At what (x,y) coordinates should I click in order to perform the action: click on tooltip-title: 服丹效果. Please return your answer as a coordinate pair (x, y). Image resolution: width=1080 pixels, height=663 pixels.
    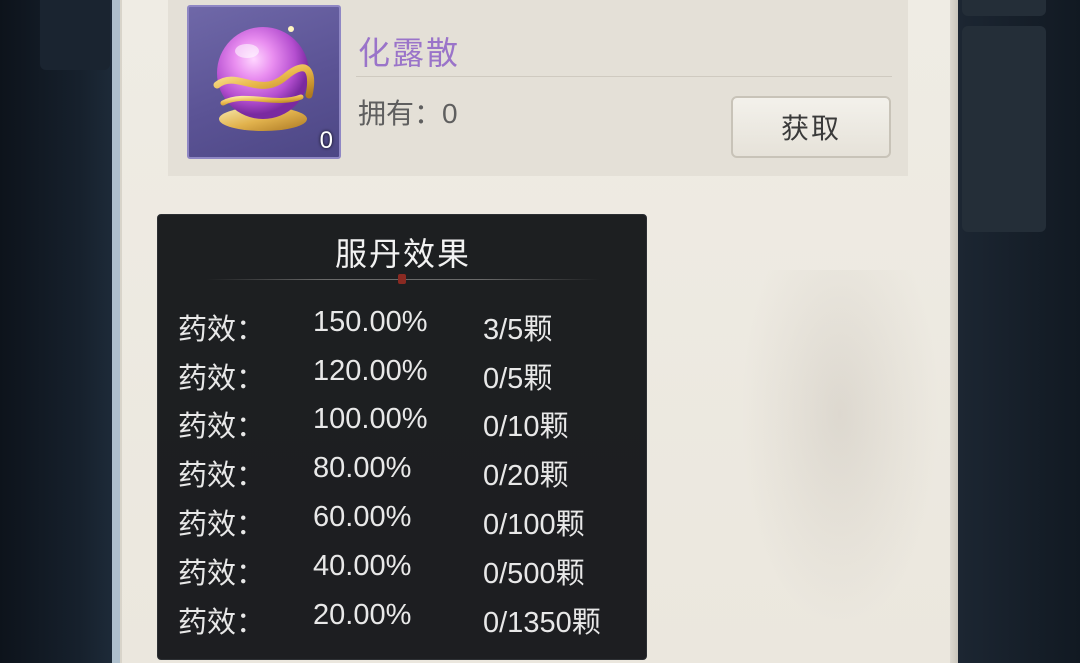
    Looking at the image, I should click on (402, 254).